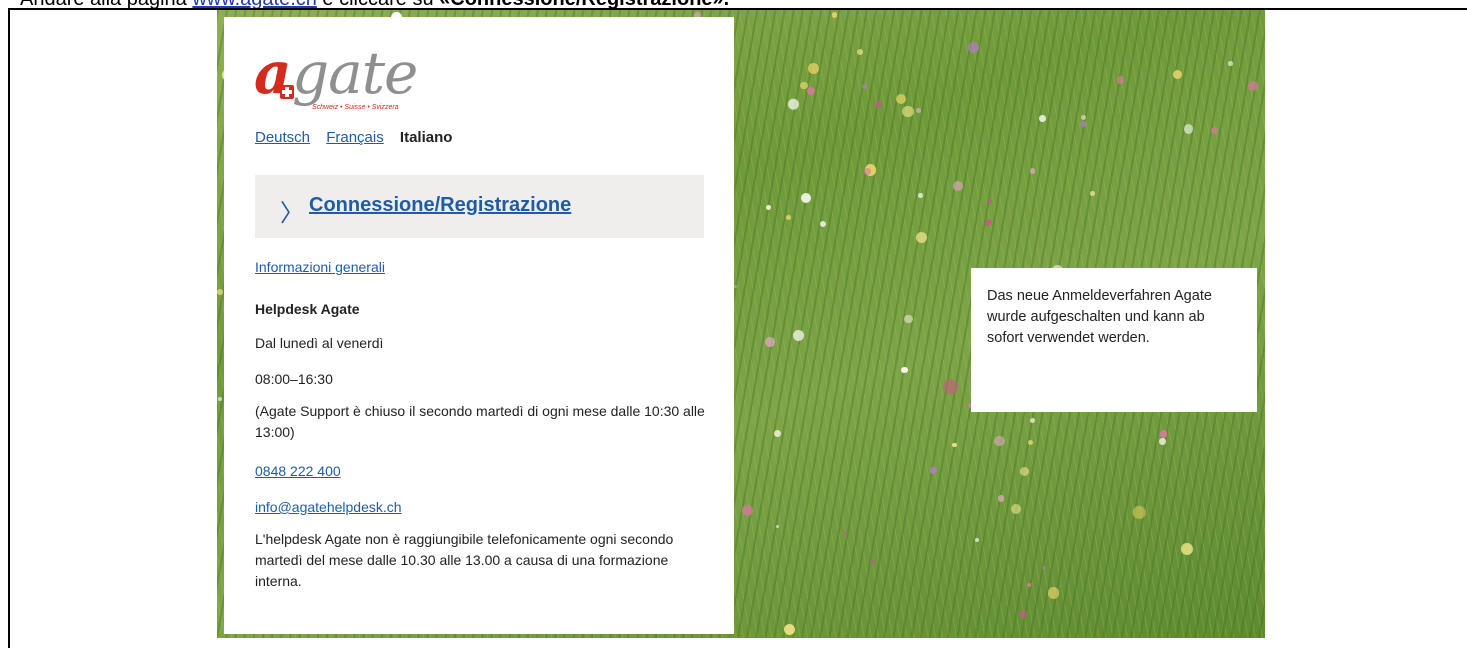 The image size is (1467, 648). Describe the element at coordinates (328, 507) in the screenshot. I see `helpdesk-email-link: info@agatehelpdesk.ch` at that location.